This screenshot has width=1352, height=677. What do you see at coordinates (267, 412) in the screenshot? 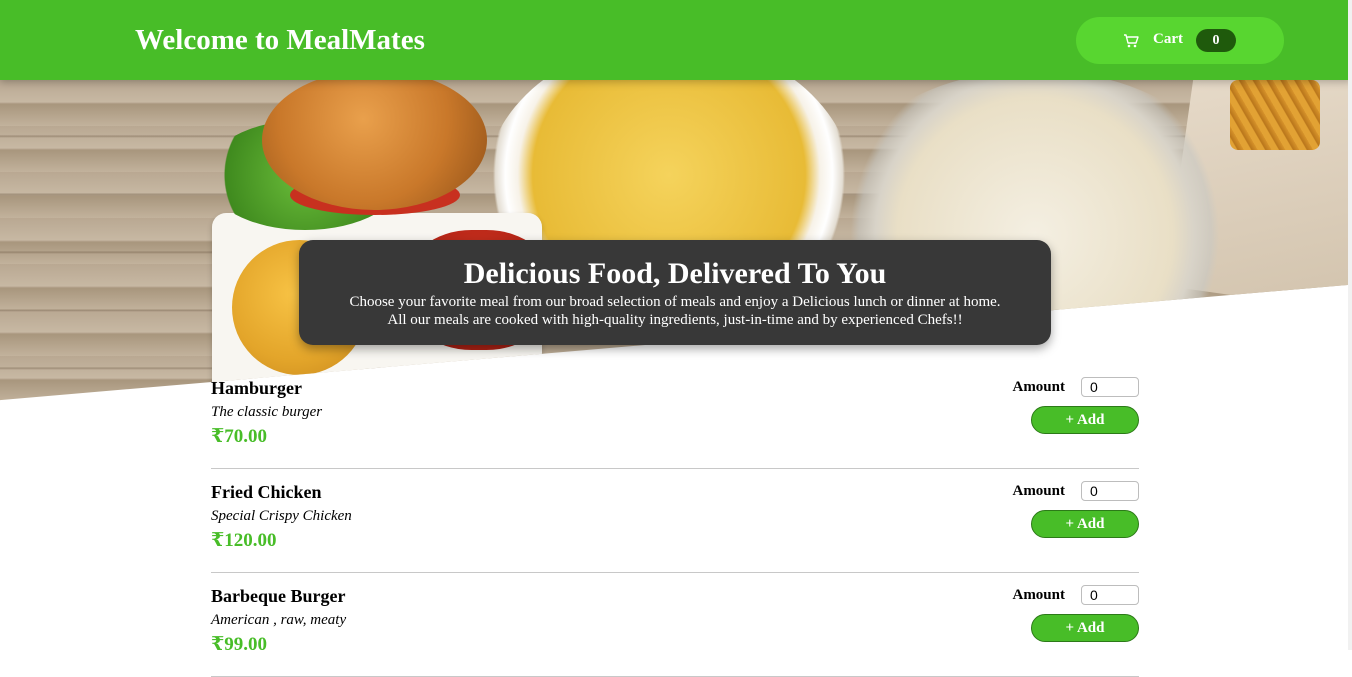
I see `meal-description: The classic burger` at bounding box center [267, 412].